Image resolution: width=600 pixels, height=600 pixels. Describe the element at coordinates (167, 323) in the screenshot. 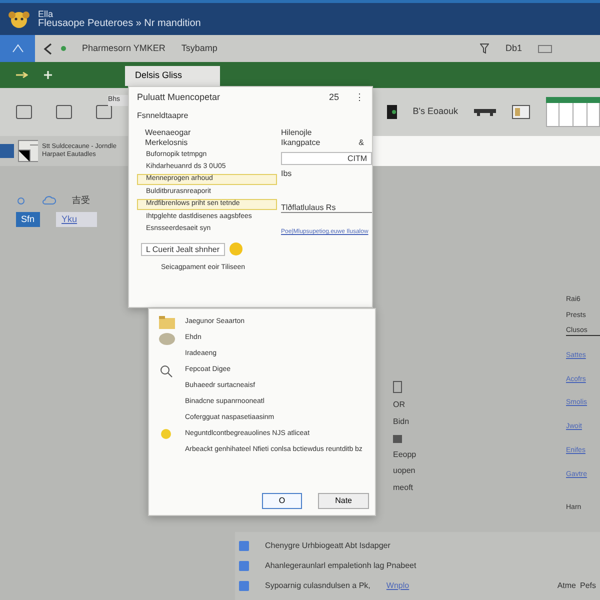

I see `folder-icon` at that location.